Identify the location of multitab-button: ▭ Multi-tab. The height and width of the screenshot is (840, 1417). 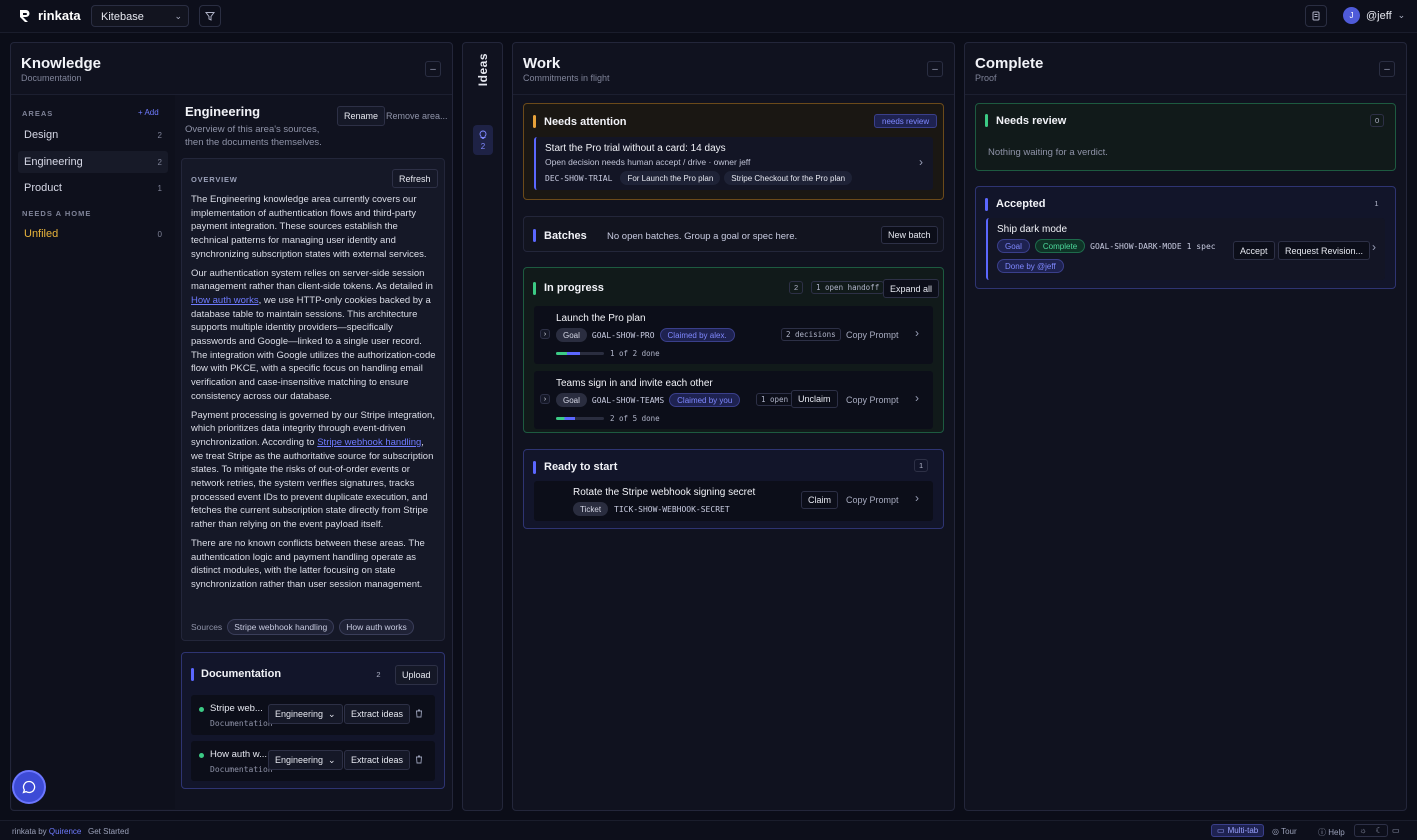
(1238, 830).